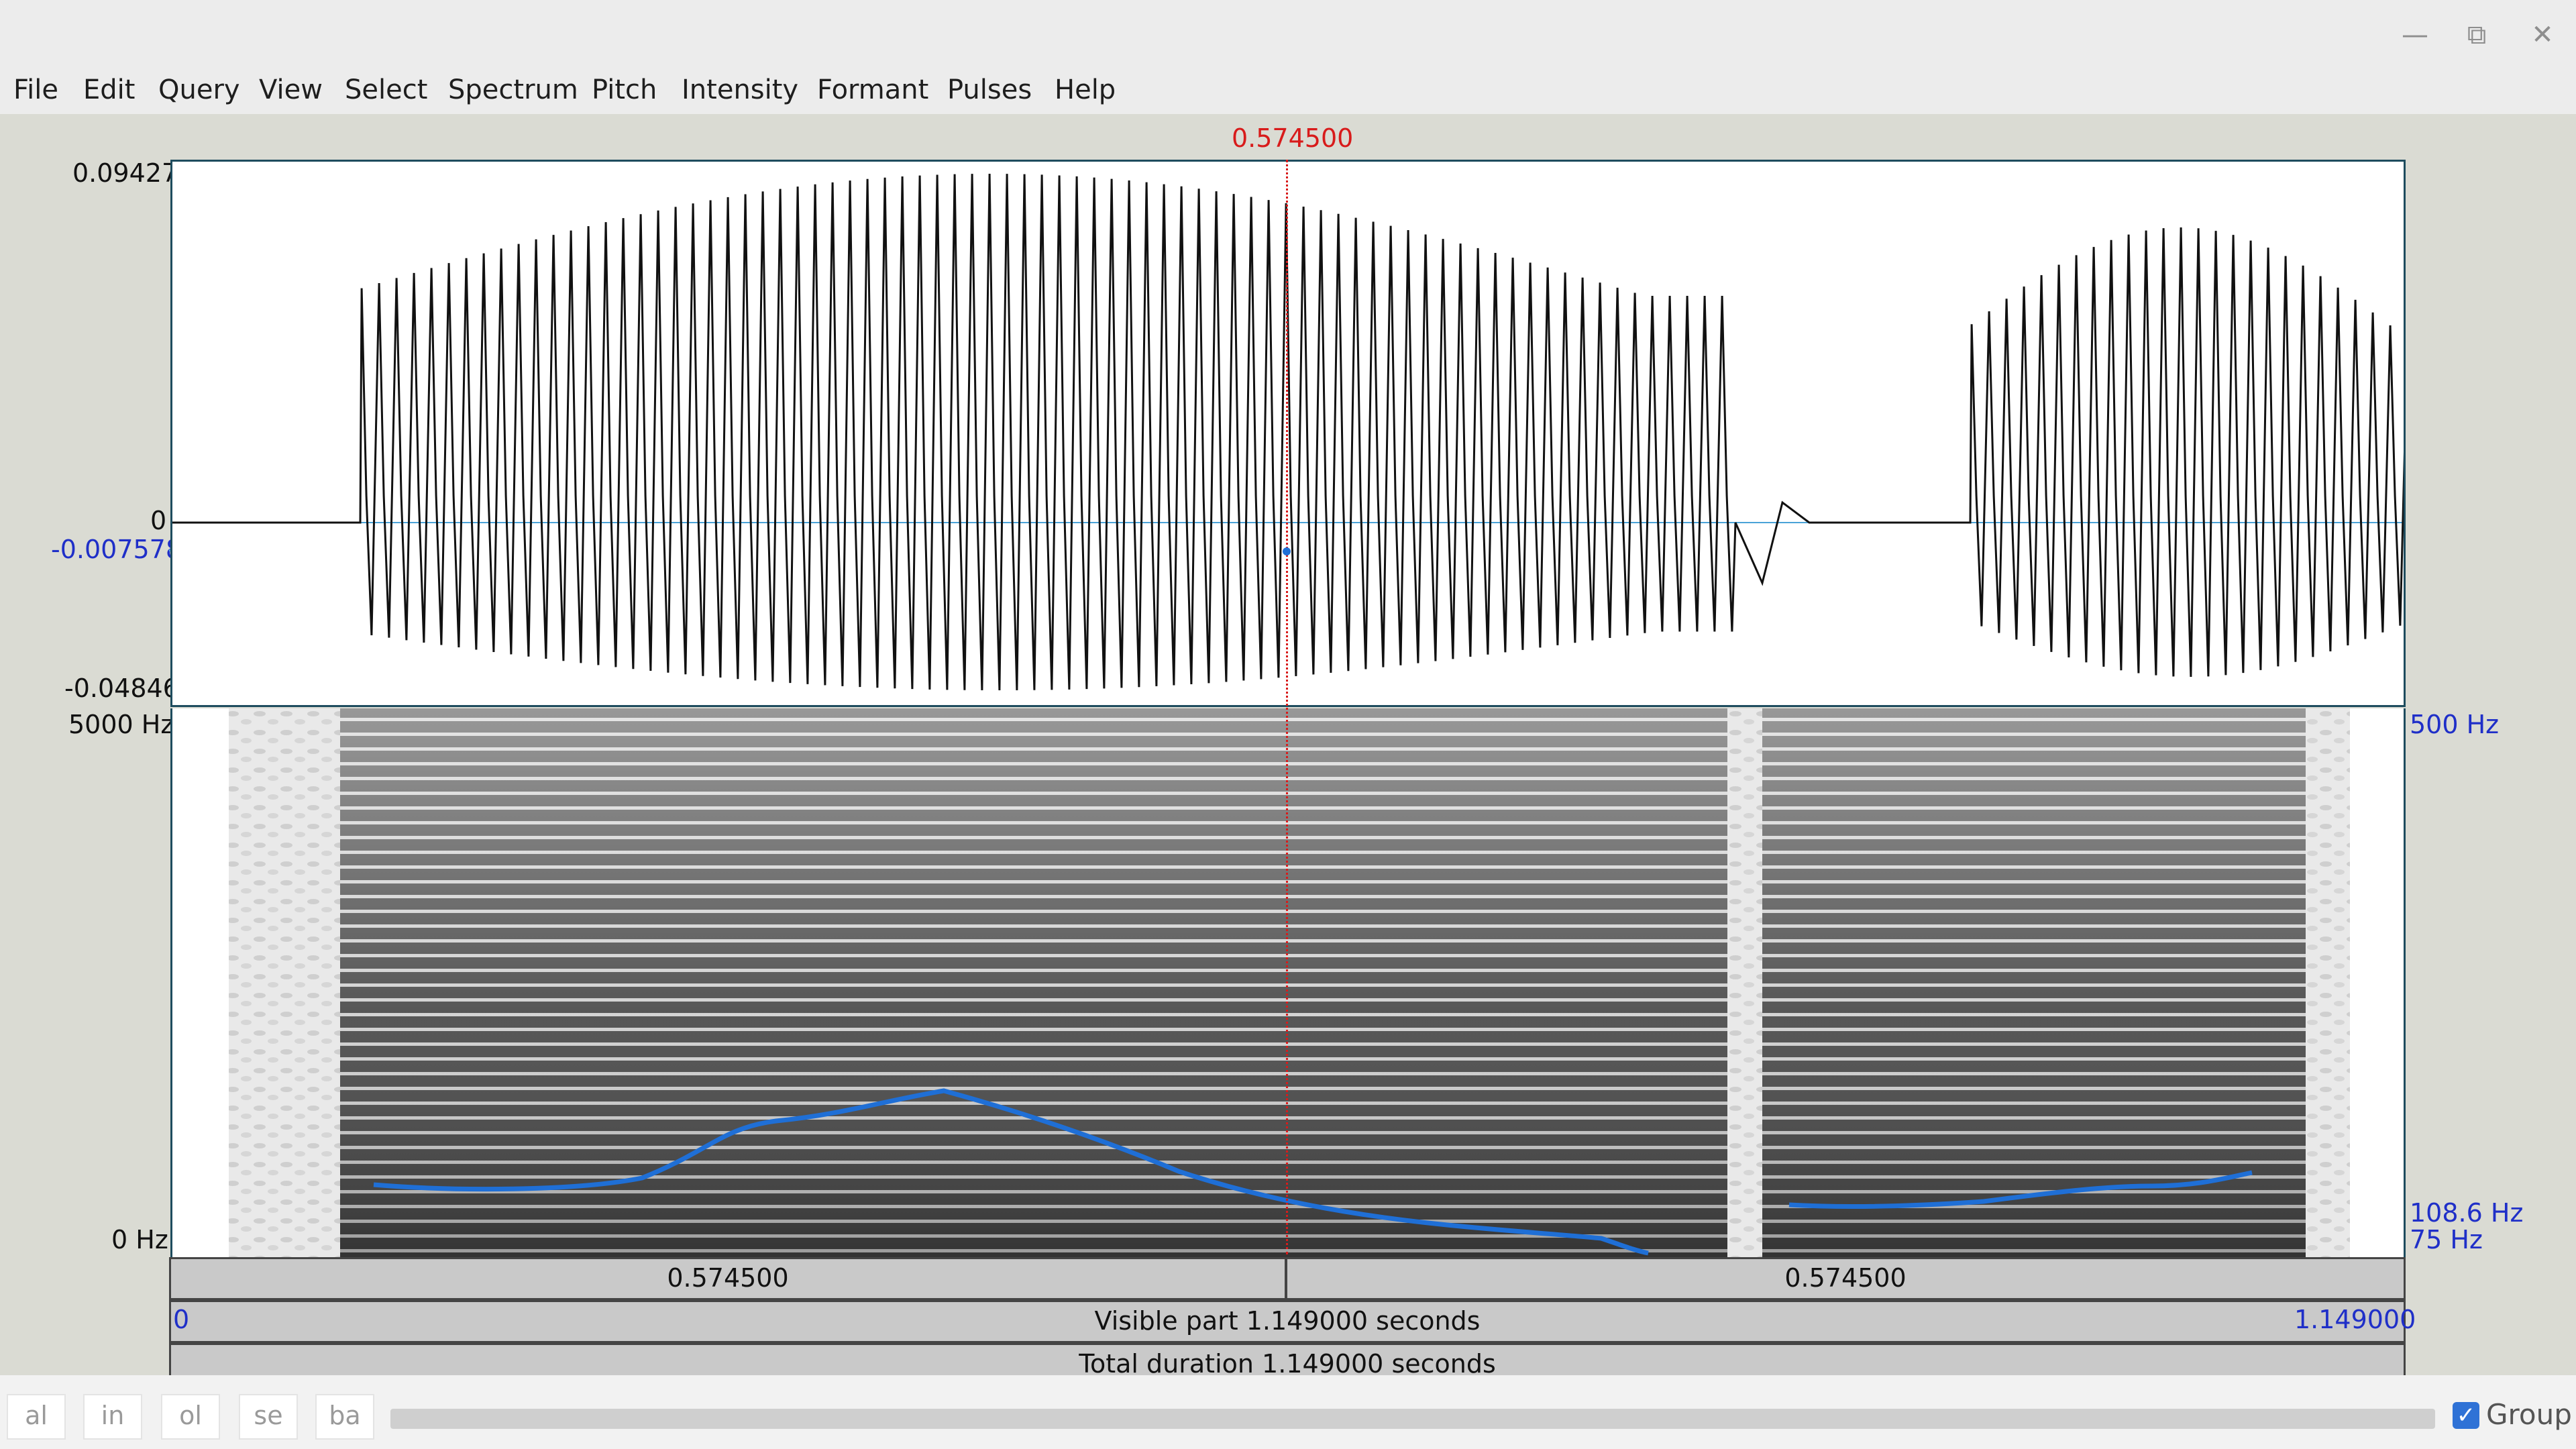 The image size is (2576, 1449). What do you see at coordinates (1412, 1419) in the screenshot?
I see `horizontal-scrollbar` at bounding box center [1412, 1419].